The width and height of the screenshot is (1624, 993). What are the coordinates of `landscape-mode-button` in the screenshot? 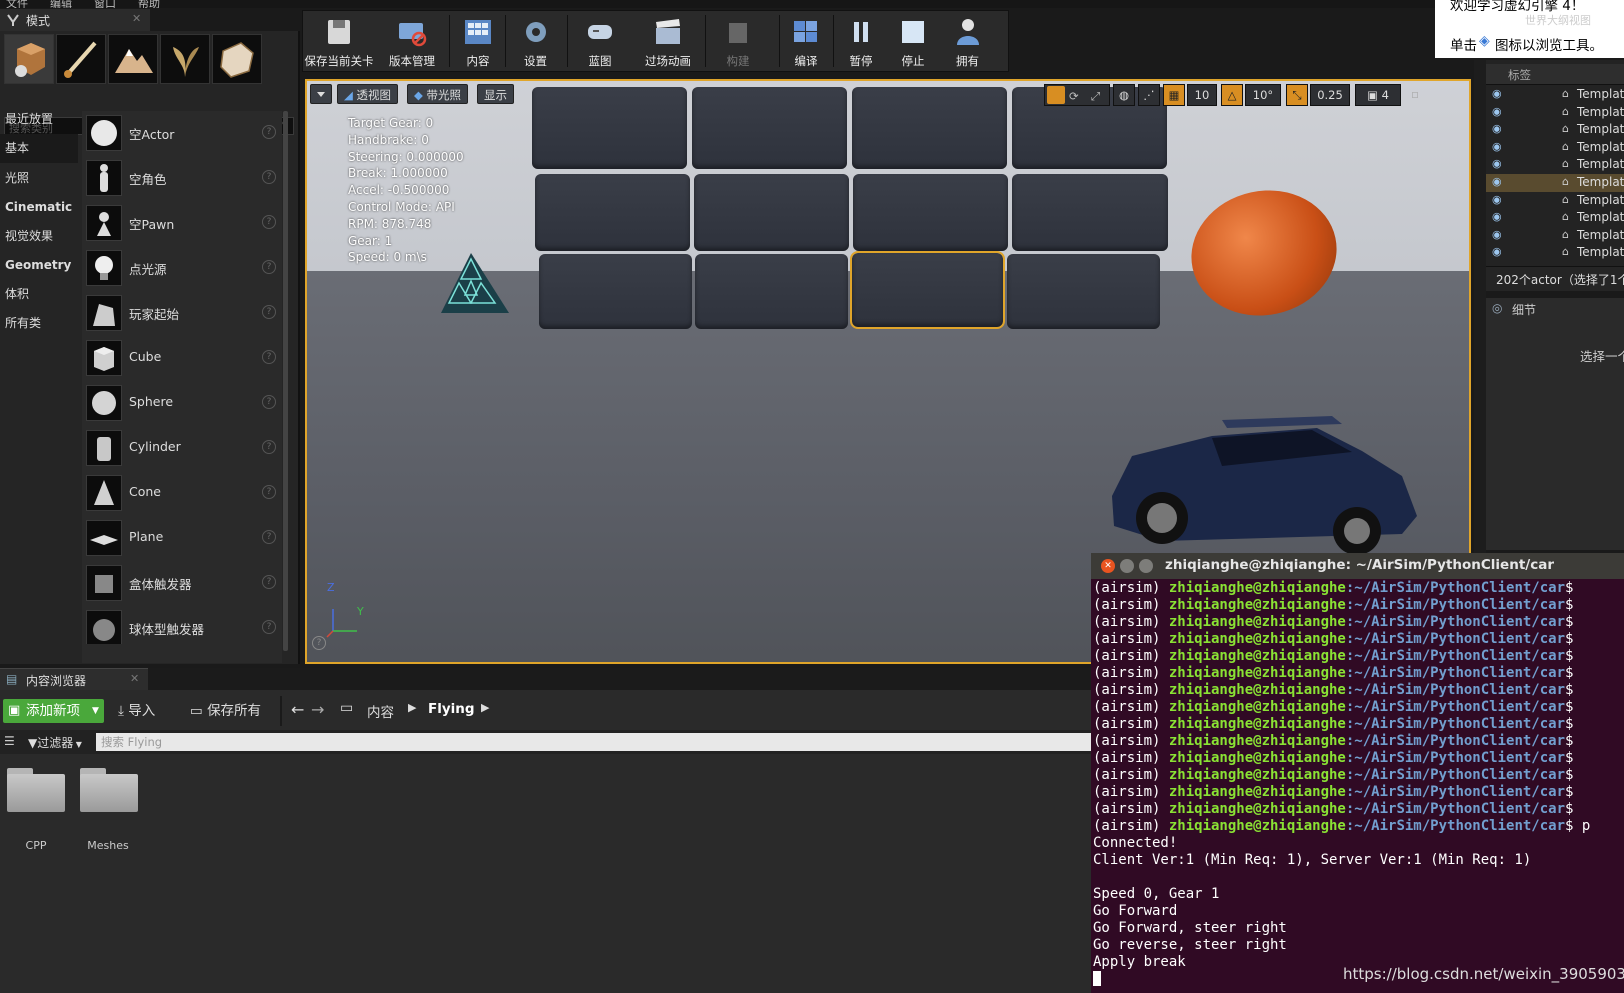 It's located at (133, 59).